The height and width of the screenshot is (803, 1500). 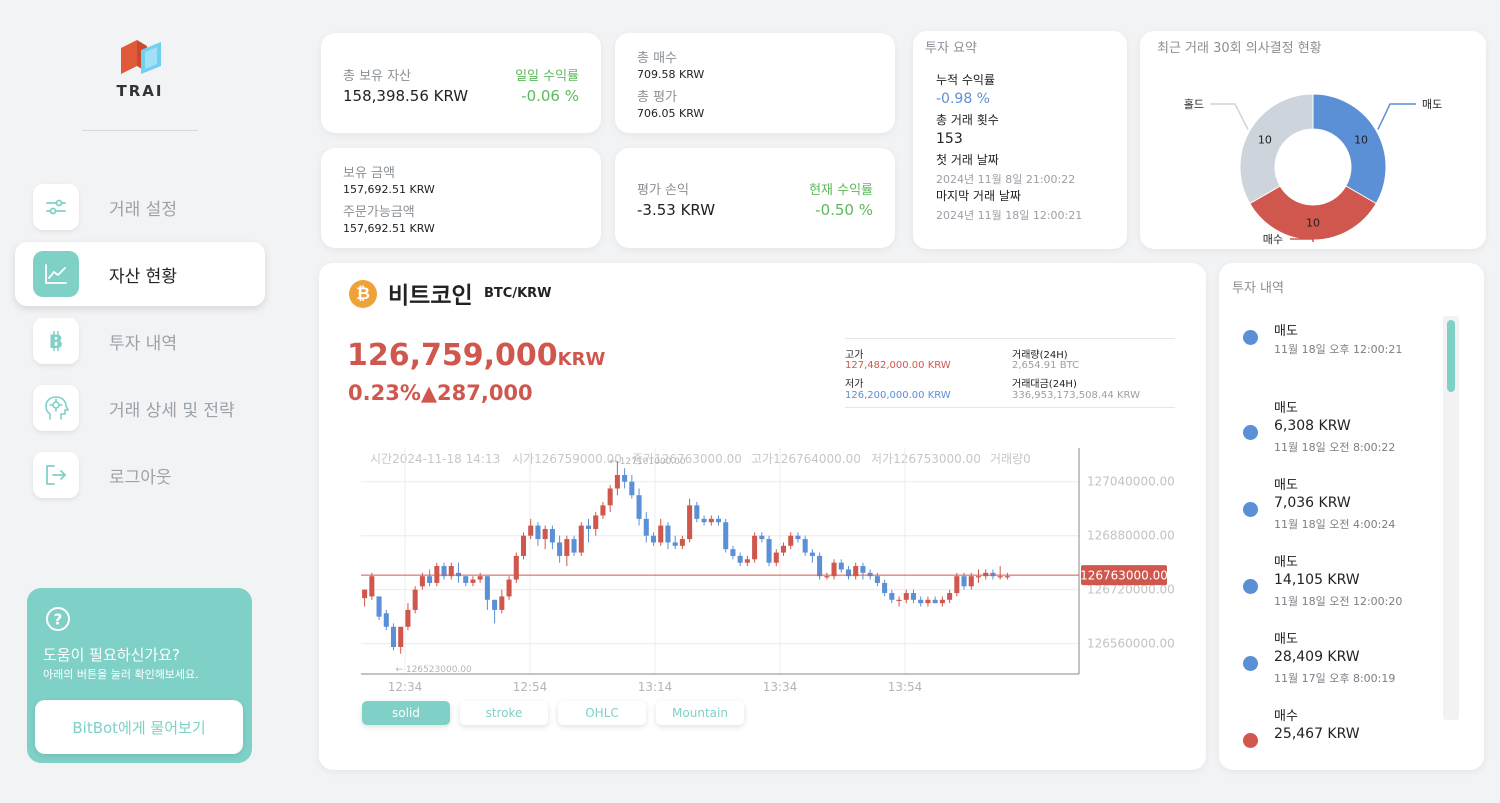 What do you see at coordinates (1335, 663) in the screenshot?
I see `history-item: 매도 28,409 KRW 11월 17일 오후 8:00:19` at bounding box center [1335, 663].